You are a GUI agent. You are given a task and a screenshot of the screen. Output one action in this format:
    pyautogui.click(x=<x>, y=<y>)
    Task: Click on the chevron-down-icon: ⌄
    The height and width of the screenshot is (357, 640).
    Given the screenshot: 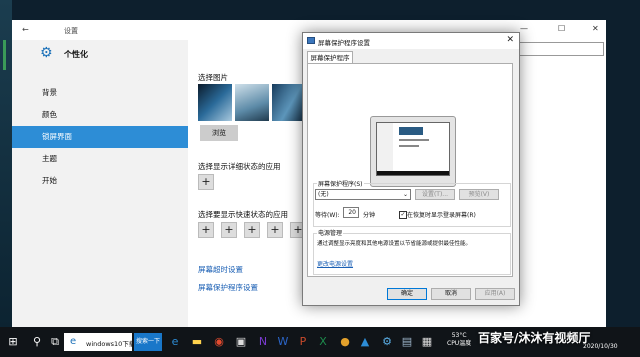 What is the action you would take?
    pyautogui.click(x=405, y=194)
    